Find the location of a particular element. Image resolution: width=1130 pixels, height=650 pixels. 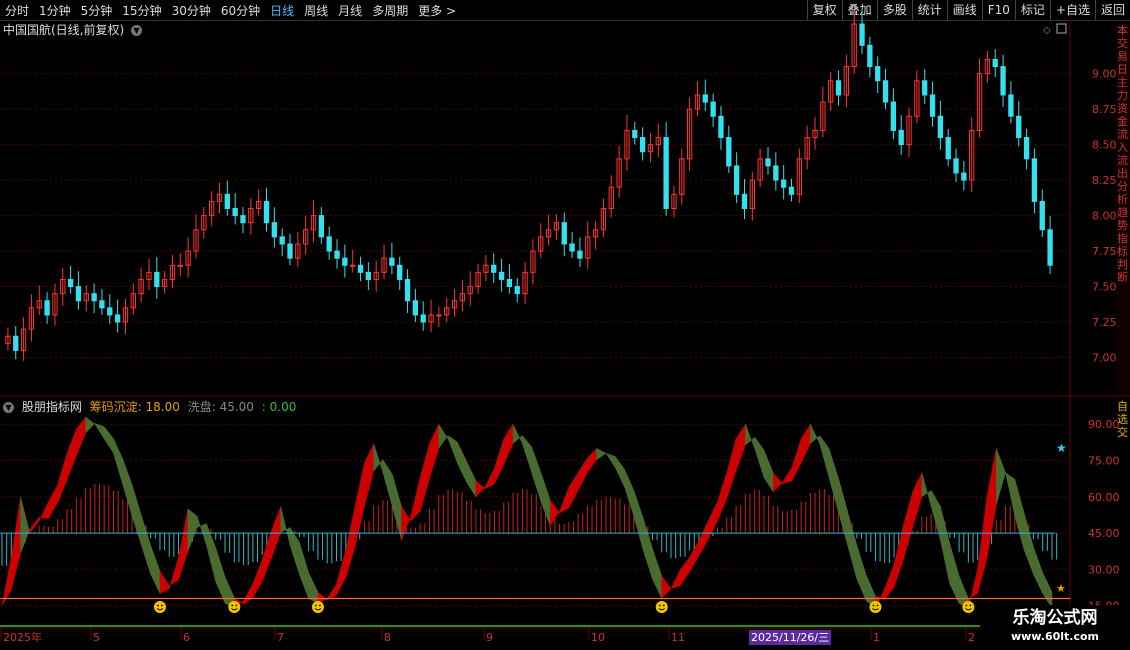

price-tick-label: 8.50 is located at coordinates (1104, 145).